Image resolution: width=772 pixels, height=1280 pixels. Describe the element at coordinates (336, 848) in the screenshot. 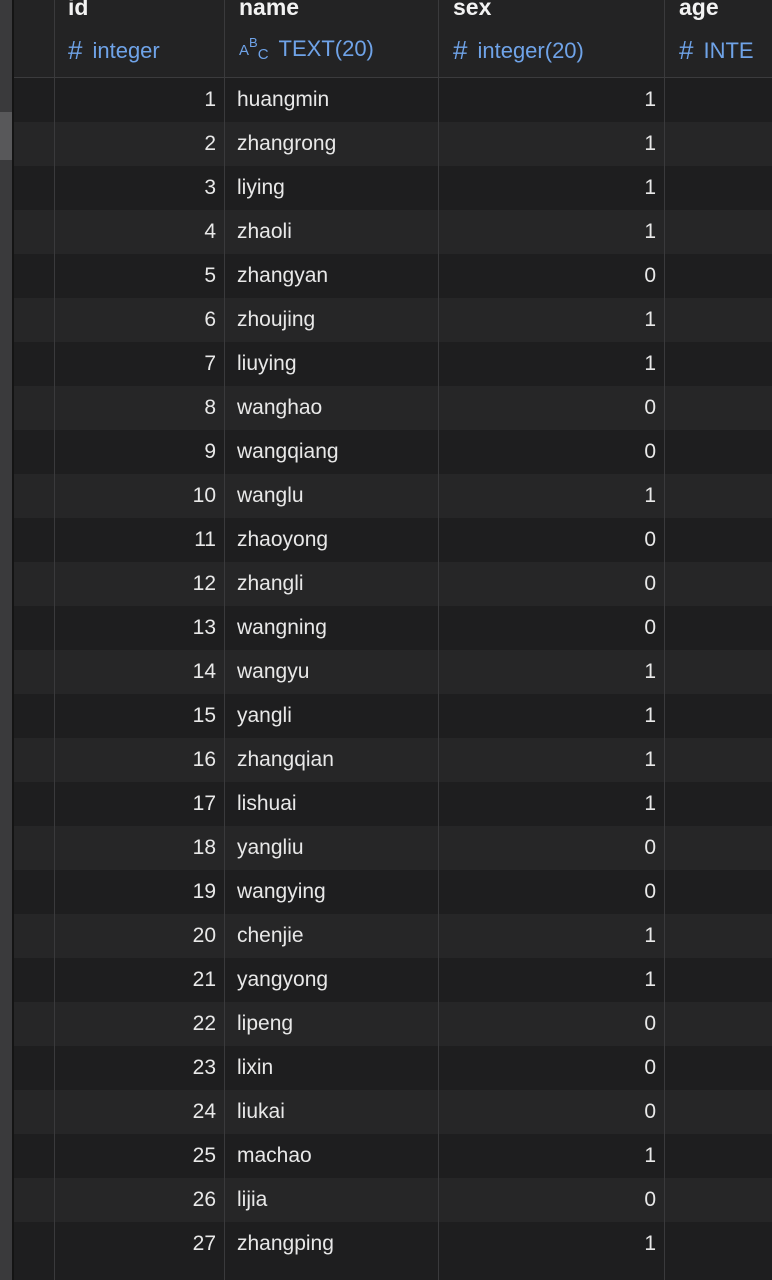

I see `cell-name: yangliu` at that location.